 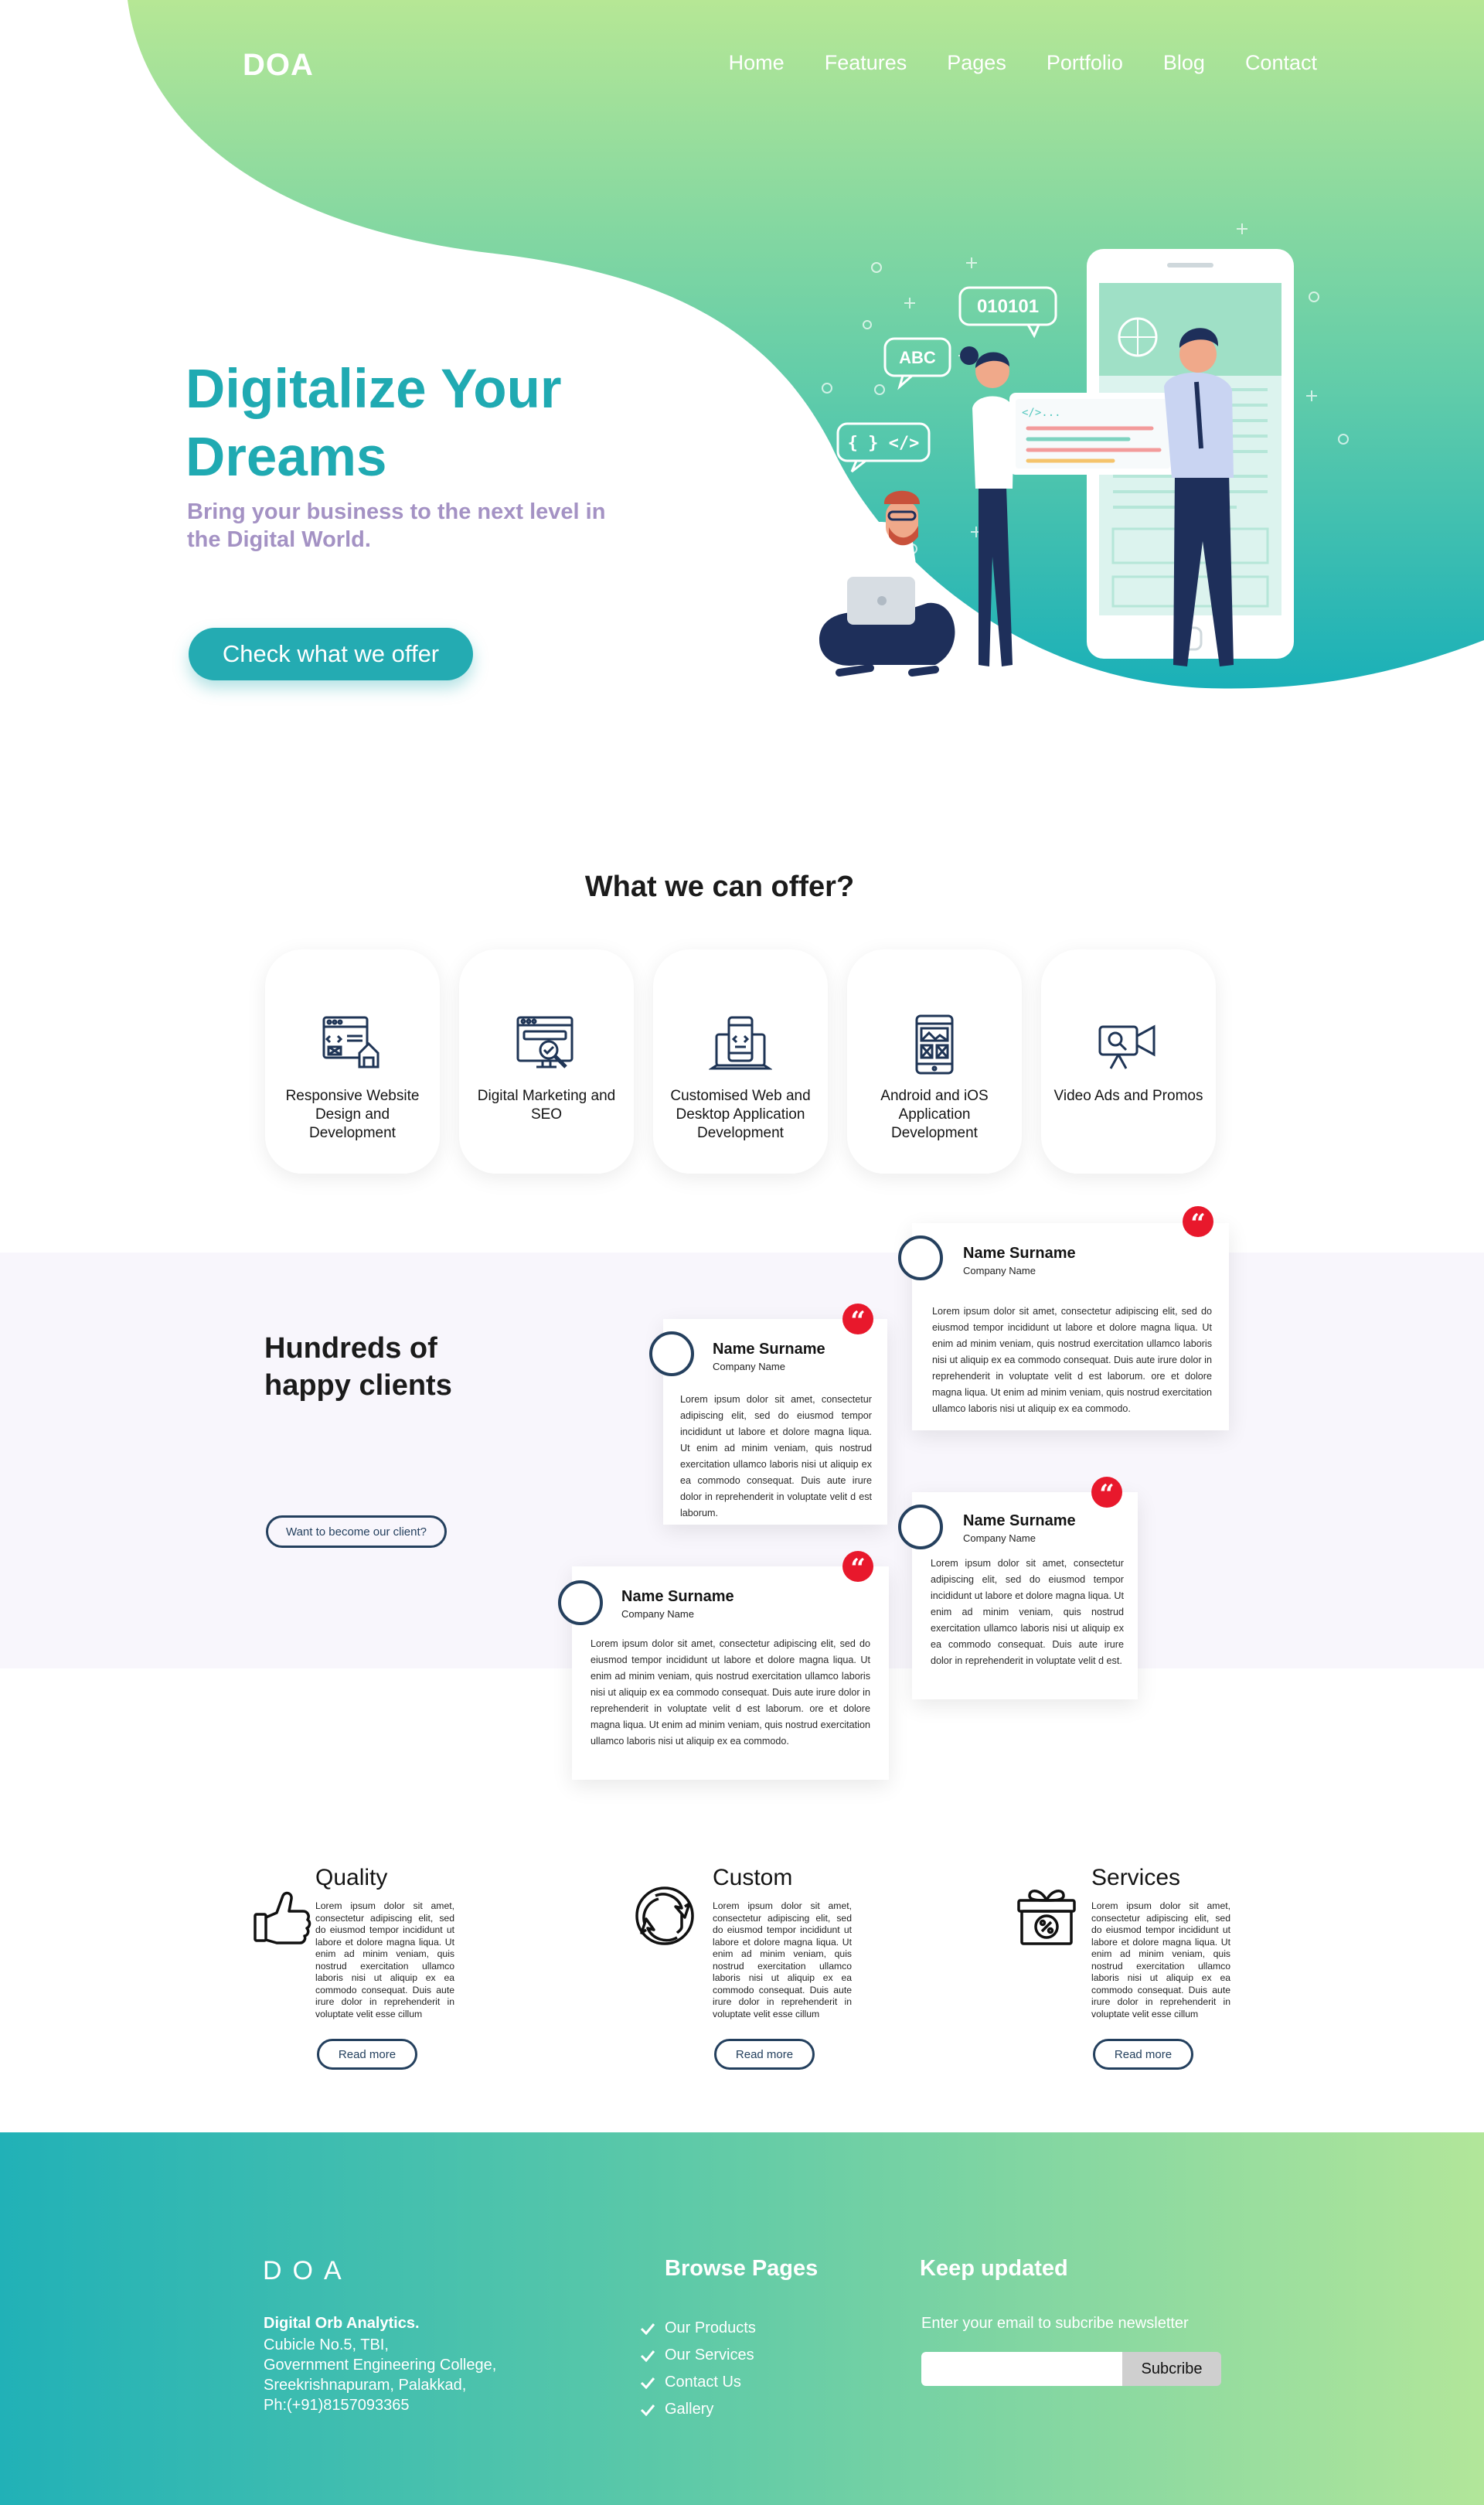 I want to click on svg-text: 010101, so click(x=1008, y=306).